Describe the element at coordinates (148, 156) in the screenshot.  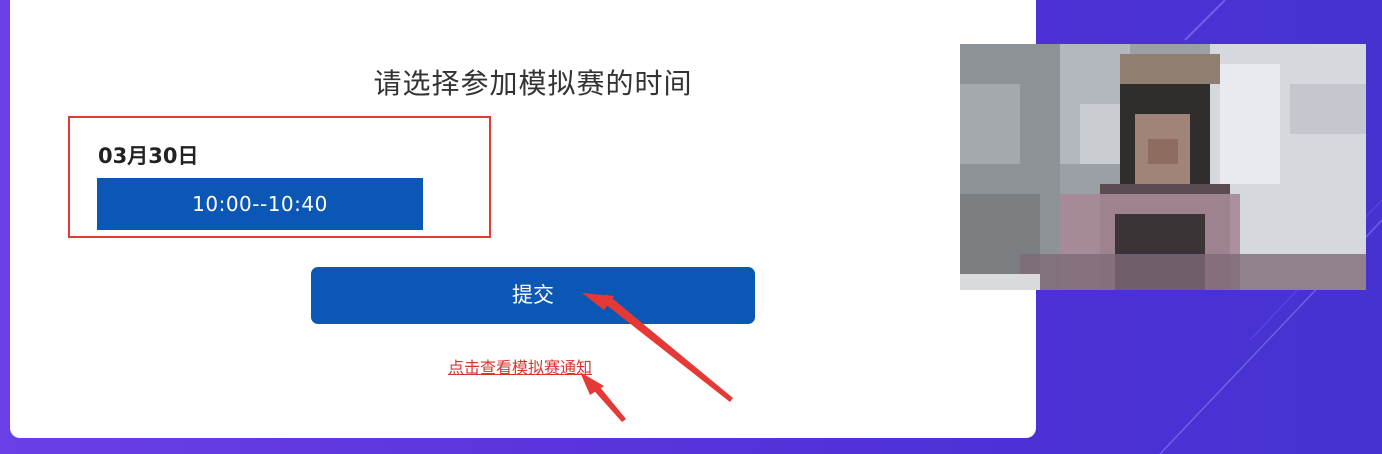
I see `date-label: 03月30日` at that location.